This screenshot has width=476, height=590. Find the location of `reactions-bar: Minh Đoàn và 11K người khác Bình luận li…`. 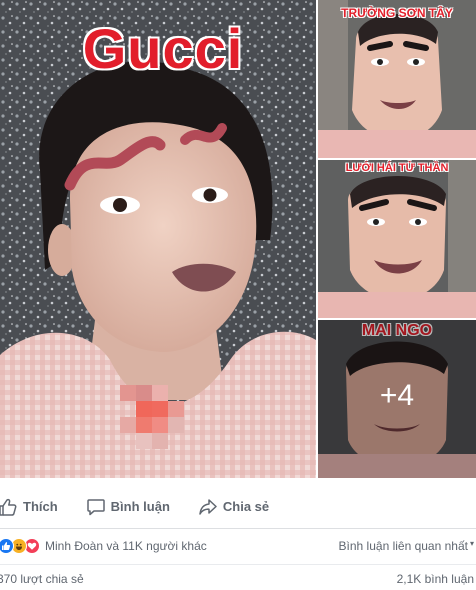

reactions-bar: Minh Đoàn và 11K người khác Bình luận li… is located at coordinates (238, 546).